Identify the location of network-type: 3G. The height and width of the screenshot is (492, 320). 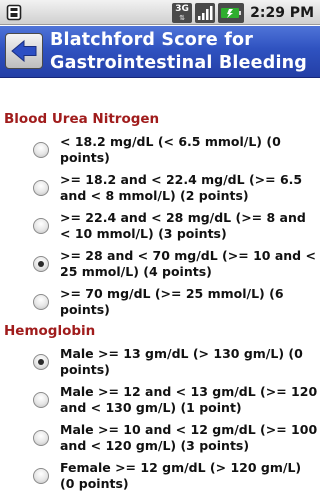
(182, 8).